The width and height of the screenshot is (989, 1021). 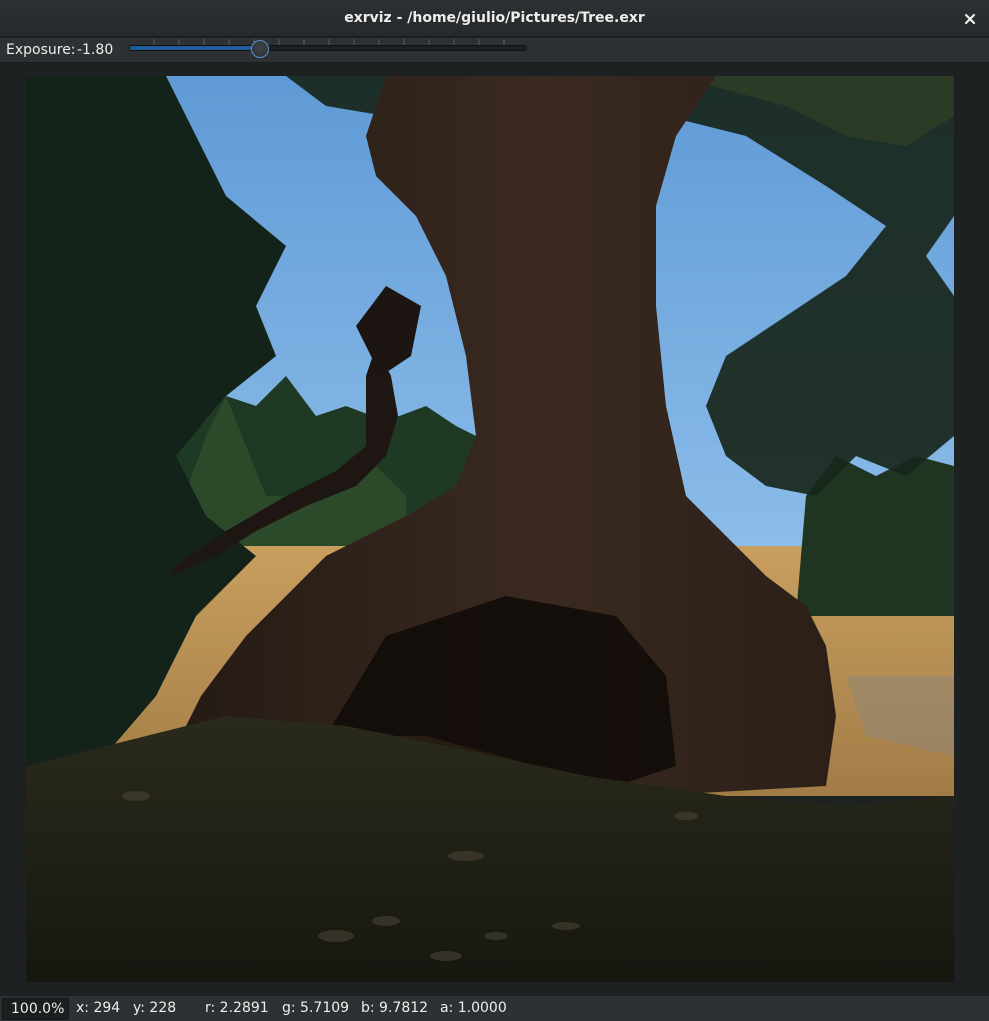 What do you see at coordinates (328, 50) in the screenshot?
I see `exposure-slider` at bounding box center [328, 50].